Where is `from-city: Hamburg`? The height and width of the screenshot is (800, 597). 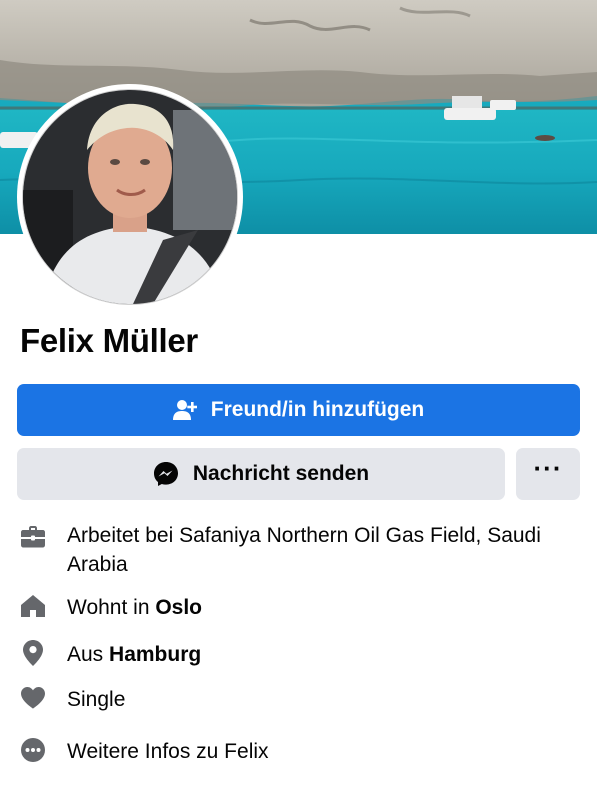
from-city: Hamburg is located at coordinates (155, 654).